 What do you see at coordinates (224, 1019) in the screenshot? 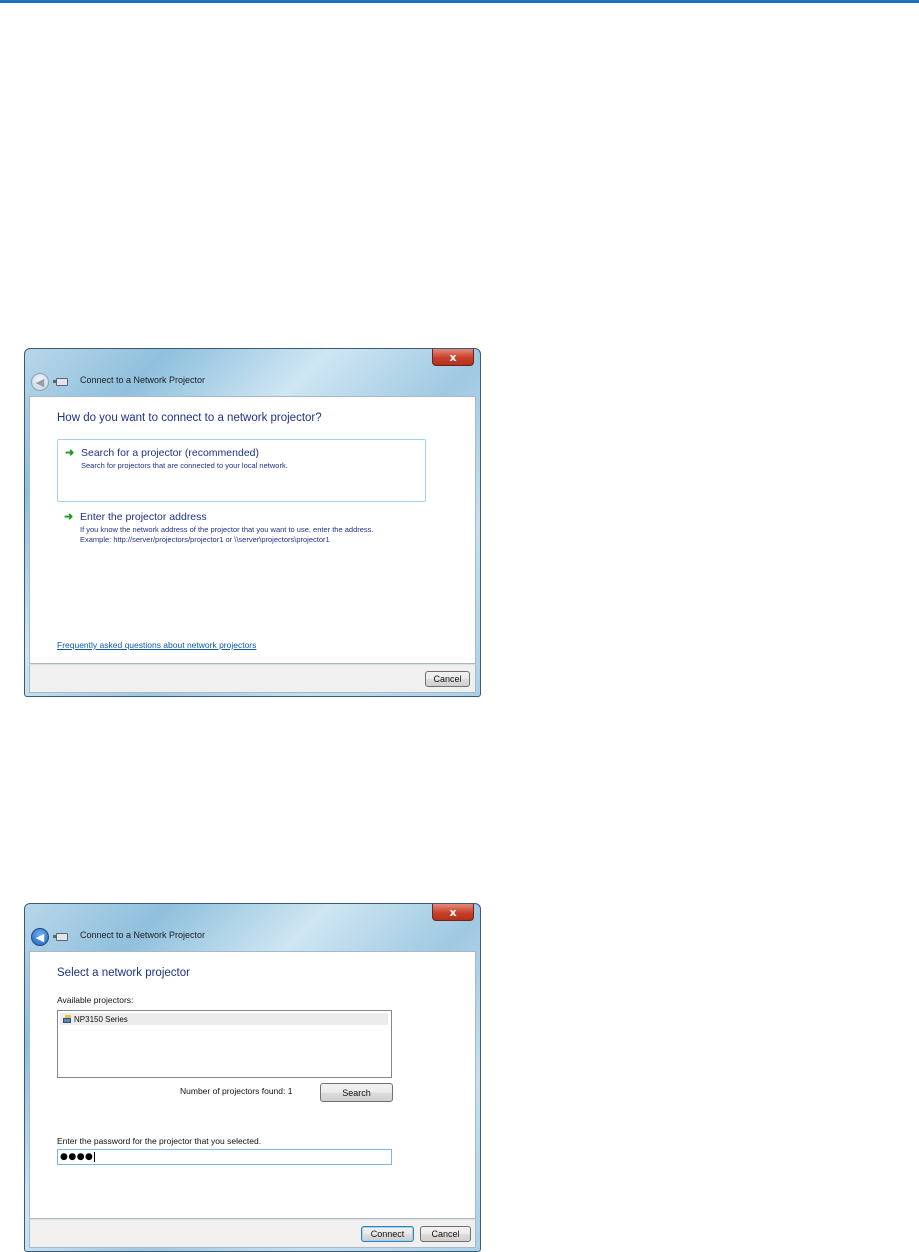
I see `list-item: NP3150 Series` at bounding box center [224, 1019].